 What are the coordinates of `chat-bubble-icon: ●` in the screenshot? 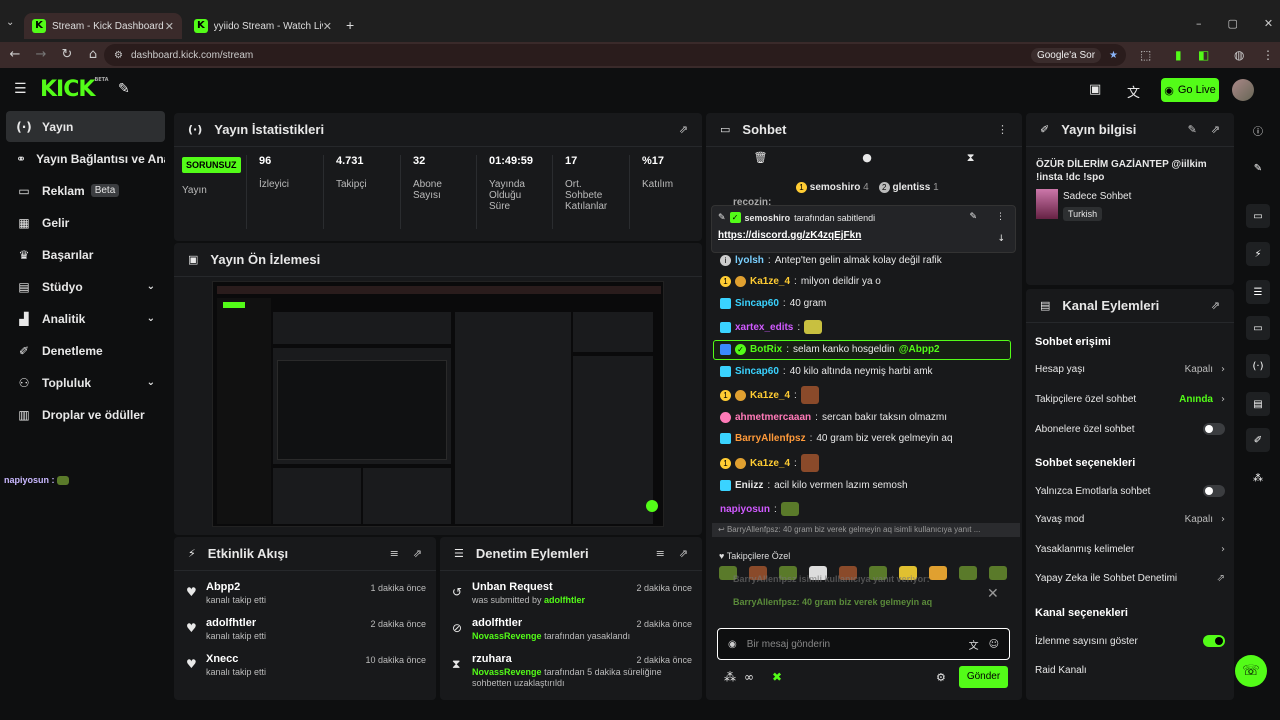 It's located at (867, 161).